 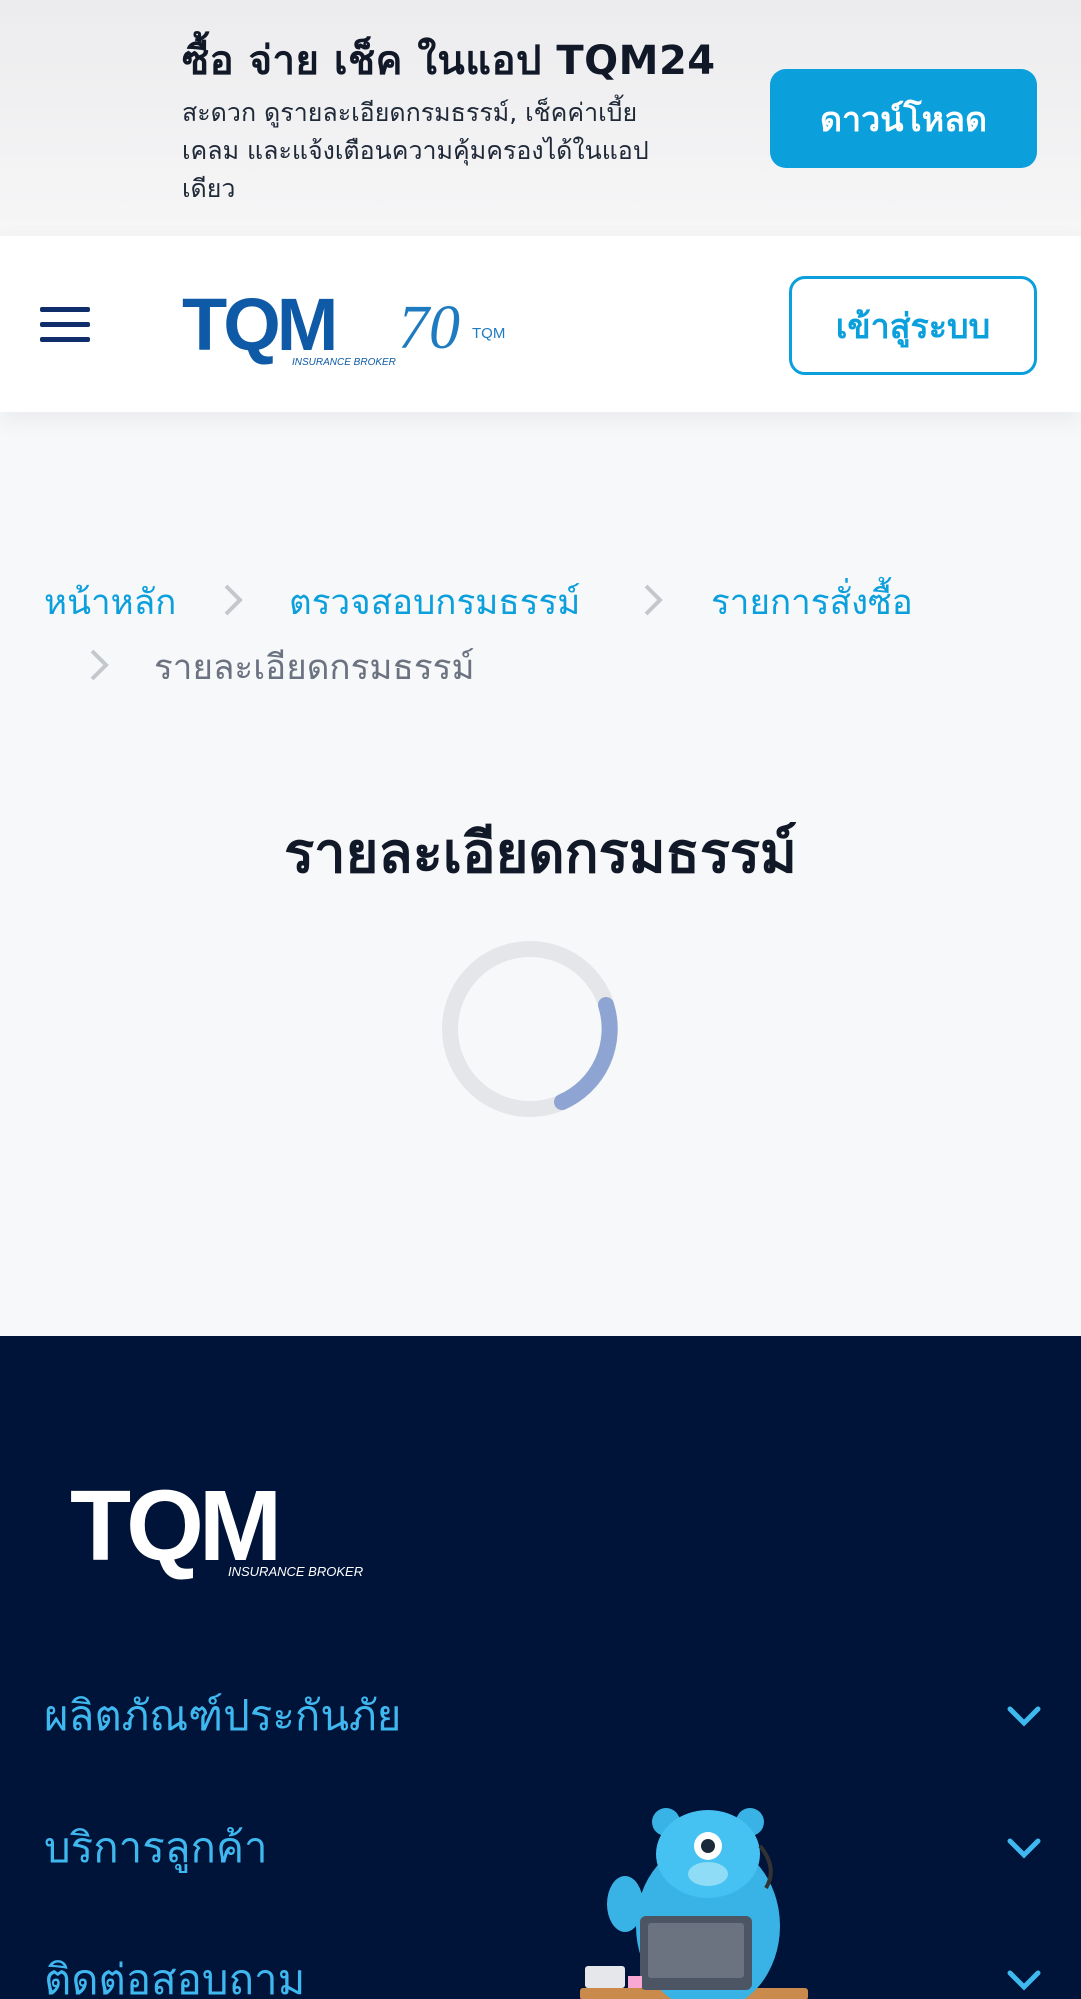 I want to click on hamburger-menu-icon, so click(x=66, y=325).